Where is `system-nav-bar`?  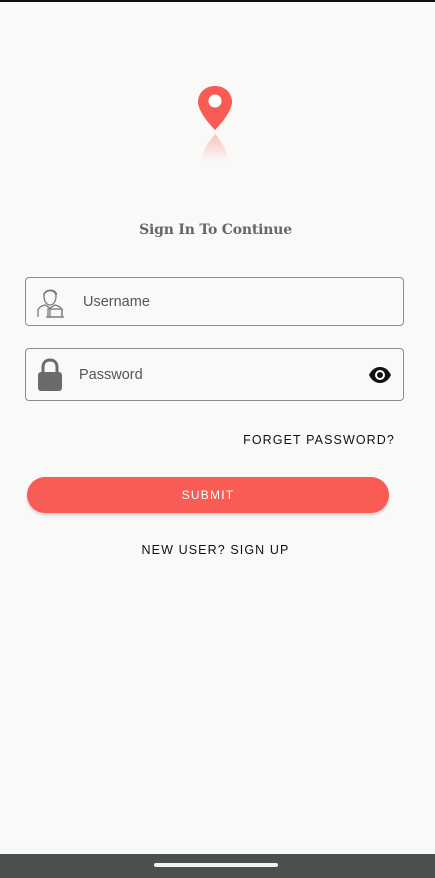
system-nav-bar is located at coordinates (217, 866).